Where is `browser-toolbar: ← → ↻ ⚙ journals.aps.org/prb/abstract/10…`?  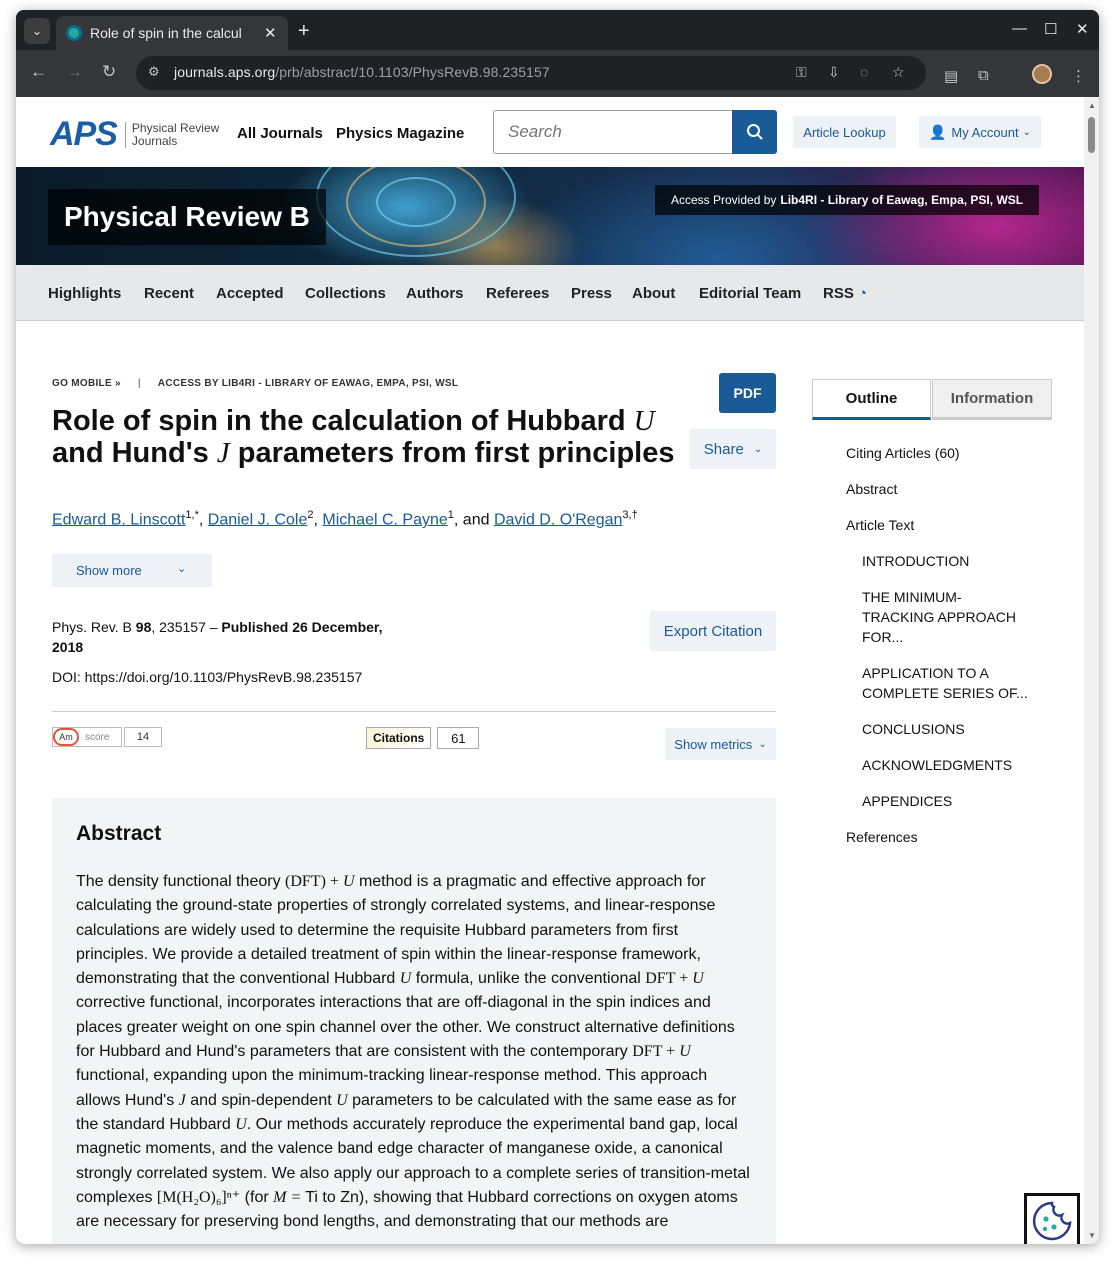
browser-toolbar: ← → ↻ ⚙ journals.aps.org/prb/abstract/10… is located at coordinates (557, 73).